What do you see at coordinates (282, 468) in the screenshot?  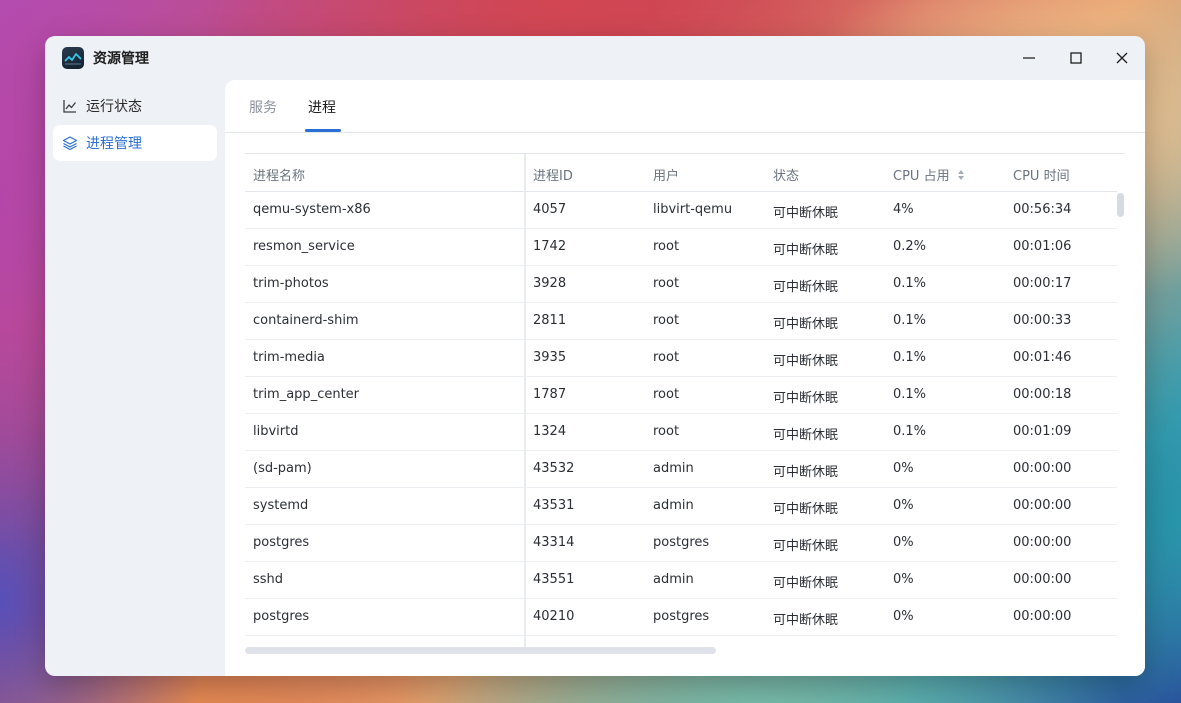 I see `cell-process-name: (sd-pam)` at bounding box center [282, 468].